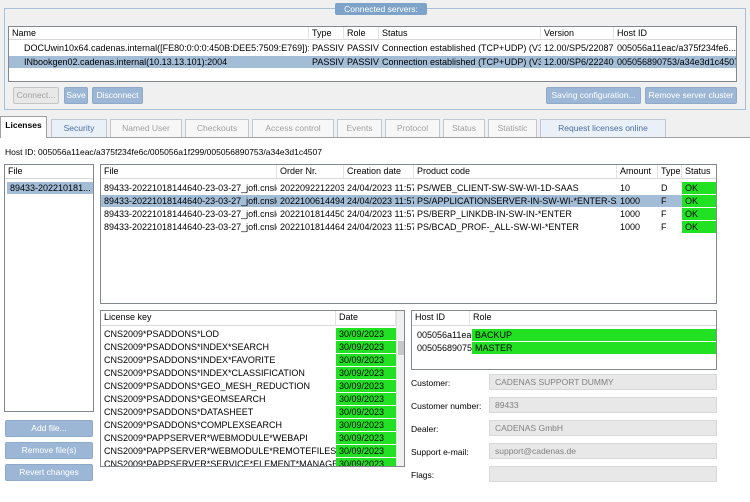 The height and width of the screenshot is (502, 750). Describe the element at coordinates (446, 406) in the screenshot. I see `customer-number-label: Customer number:` at that location.